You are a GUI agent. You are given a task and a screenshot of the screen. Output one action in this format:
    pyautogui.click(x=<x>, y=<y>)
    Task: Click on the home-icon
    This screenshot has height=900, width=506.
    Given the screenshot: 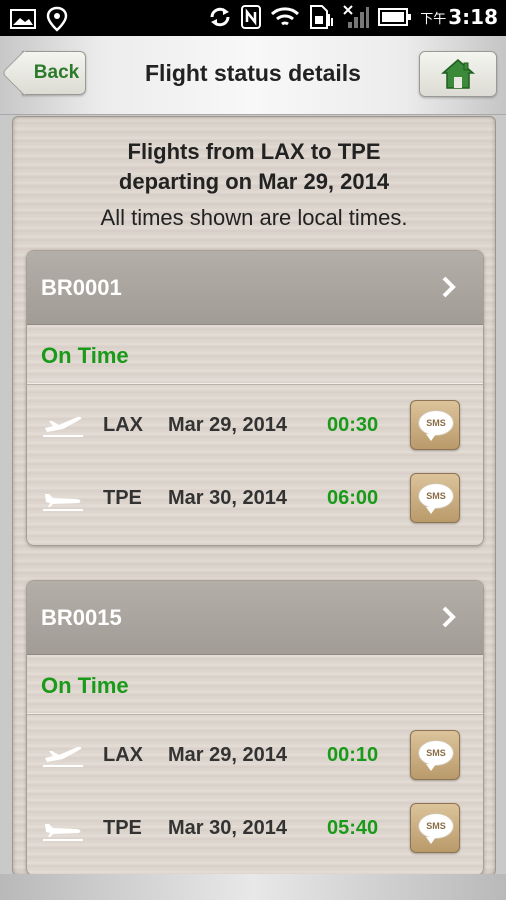 What is the action you would take?
    pyautogui.click(x=458, y=74)
    